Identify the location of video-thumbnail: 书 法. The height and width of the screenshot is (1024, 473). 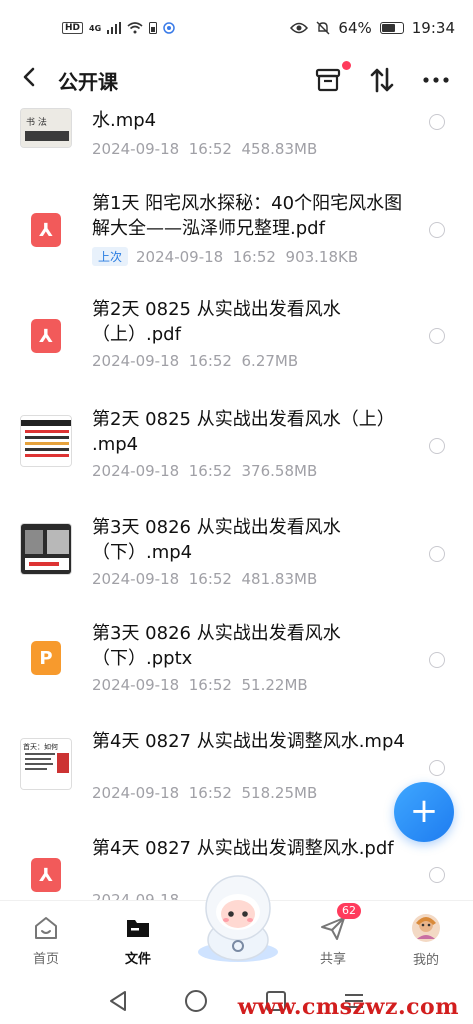
(46, 128).